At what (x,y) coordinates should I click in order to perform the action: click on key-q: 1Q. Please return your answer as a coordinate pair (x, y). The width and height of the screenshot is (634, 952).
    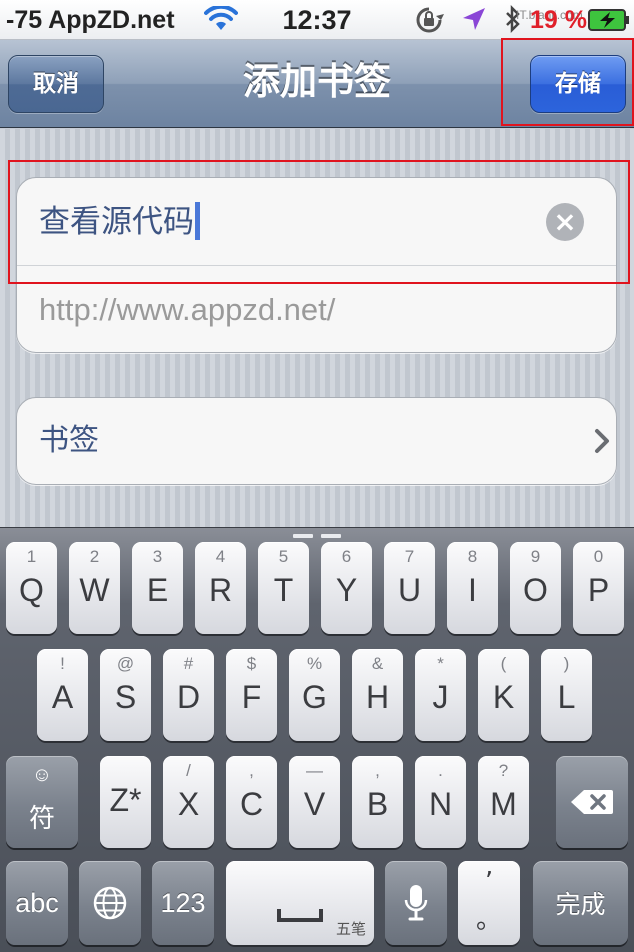
    Looking at the image, I should click on (31, 588).